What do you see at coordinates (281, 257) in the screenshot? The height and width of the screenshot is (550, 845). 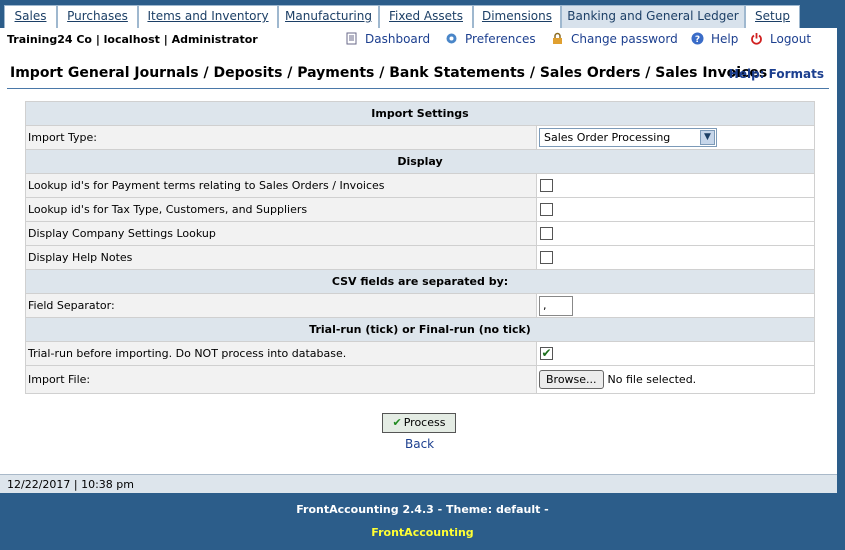 I see `display-help-notes-label: Display Help Notes` at bounding box center [281, 257].